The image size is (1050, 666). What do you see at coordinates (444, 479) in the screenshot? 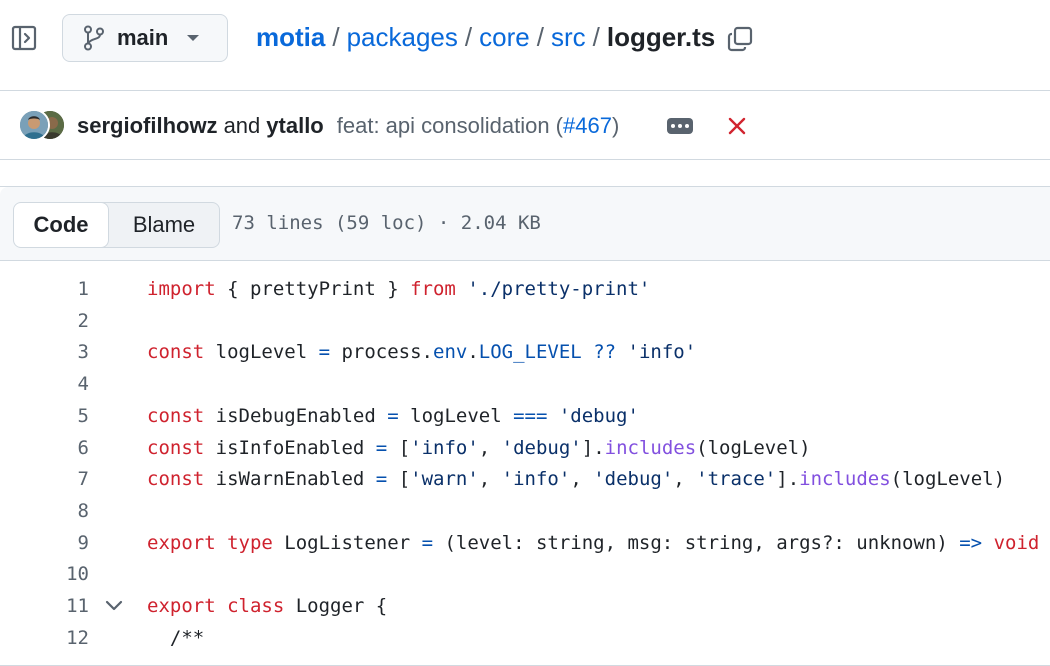
I see `code-token: 'warn'` at bounding box center [444, 479].